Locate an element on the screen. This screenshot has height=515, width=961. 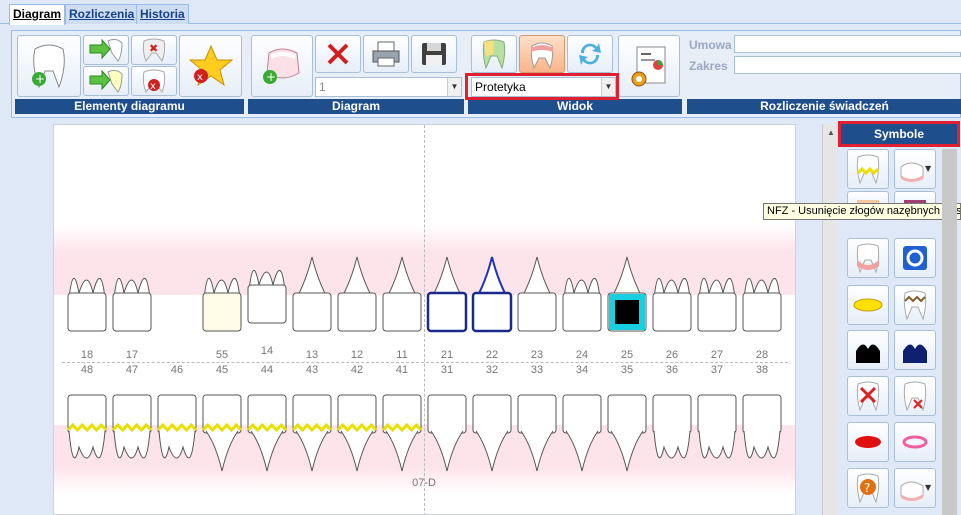
crown-icon: ▼ is located at coordinates (916, 491).